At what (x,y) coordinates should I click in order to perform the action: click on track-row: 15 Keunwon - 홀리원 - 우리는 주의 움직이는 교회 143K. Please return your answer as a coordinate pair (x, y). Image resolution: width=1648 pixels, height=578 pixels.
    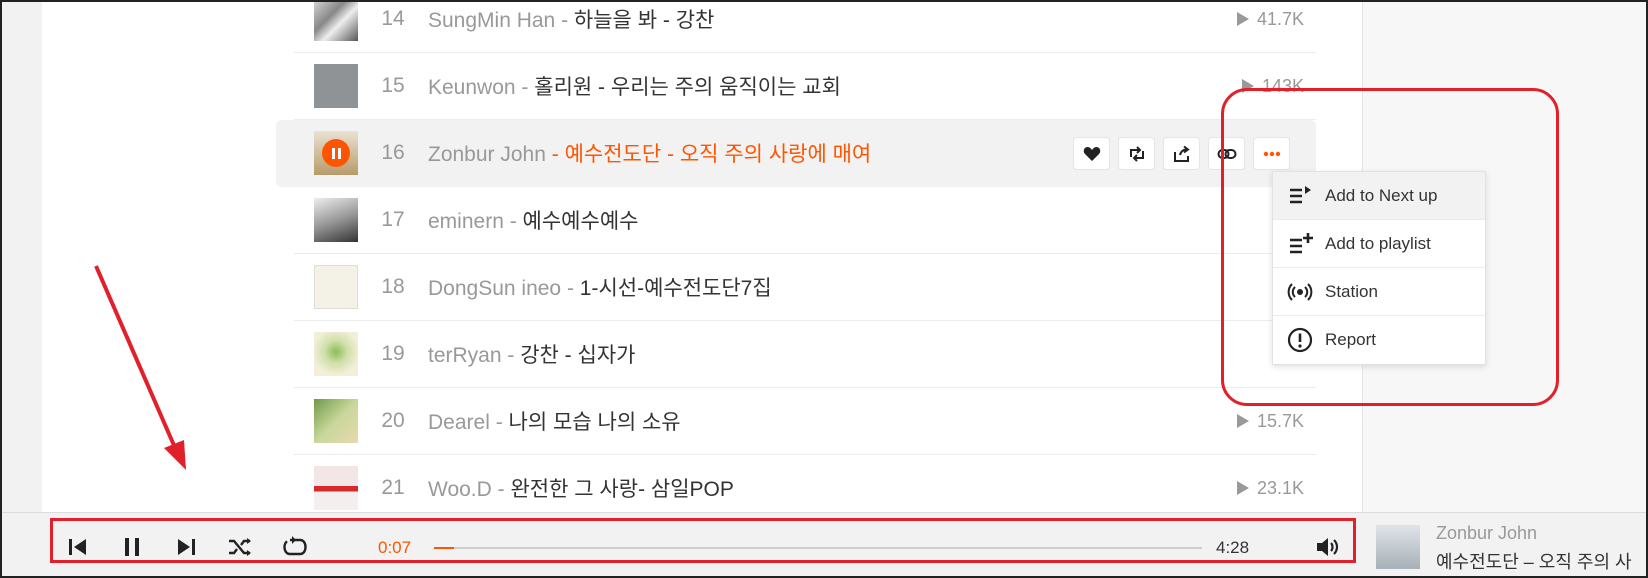
    Looking at the image, I should click on (805, 86).